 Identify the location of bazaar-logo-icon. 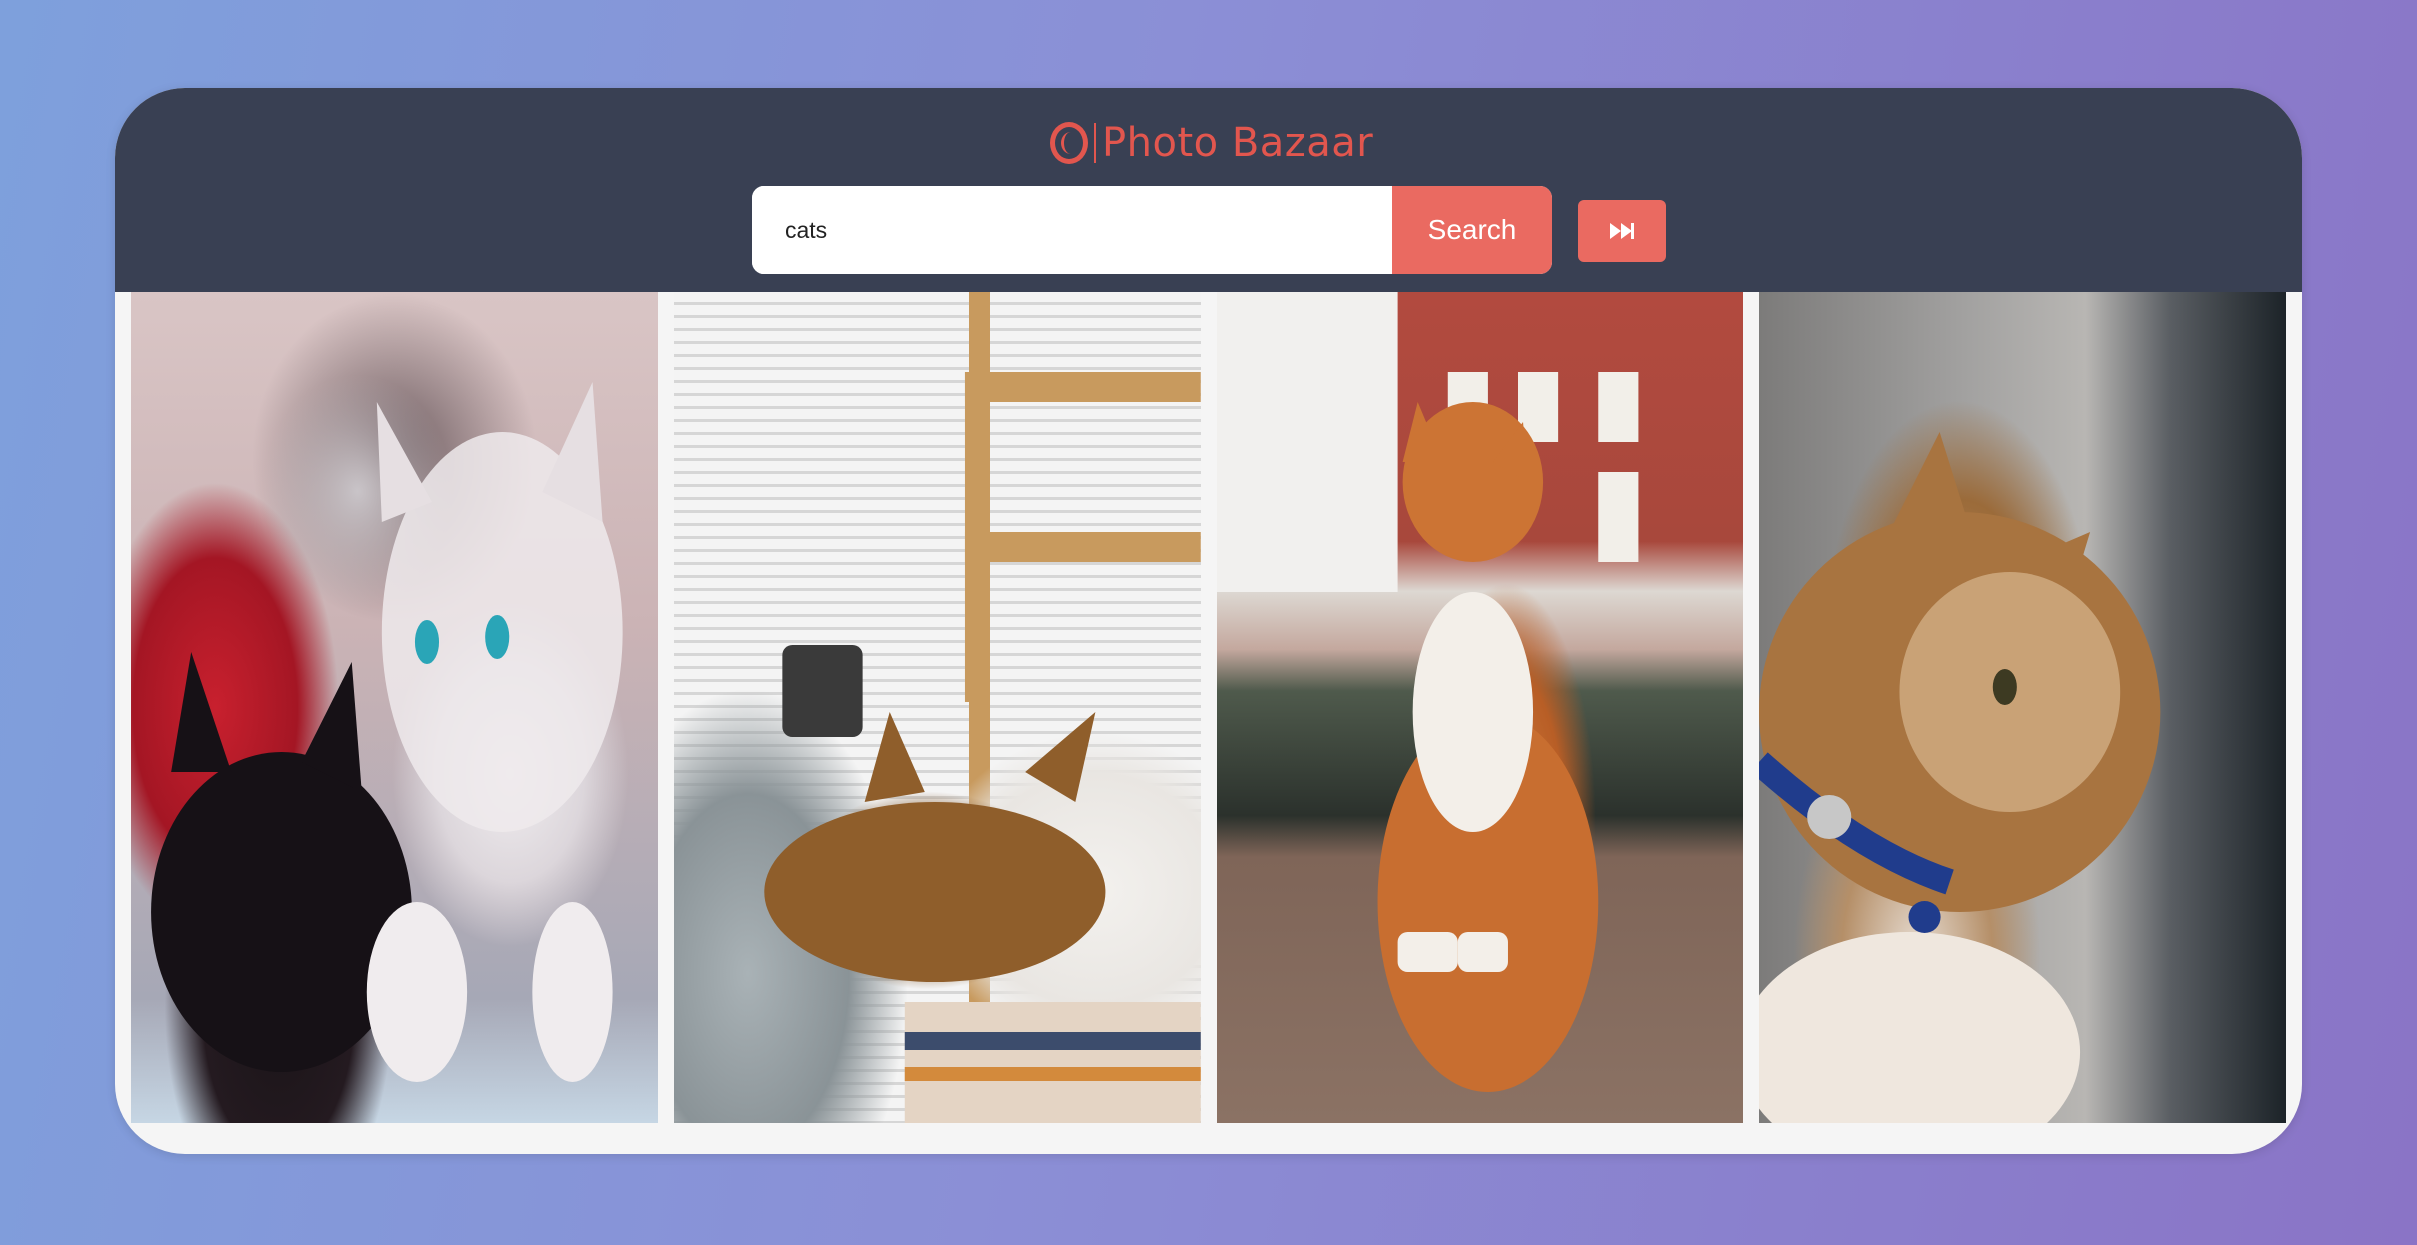
(1069, 143).